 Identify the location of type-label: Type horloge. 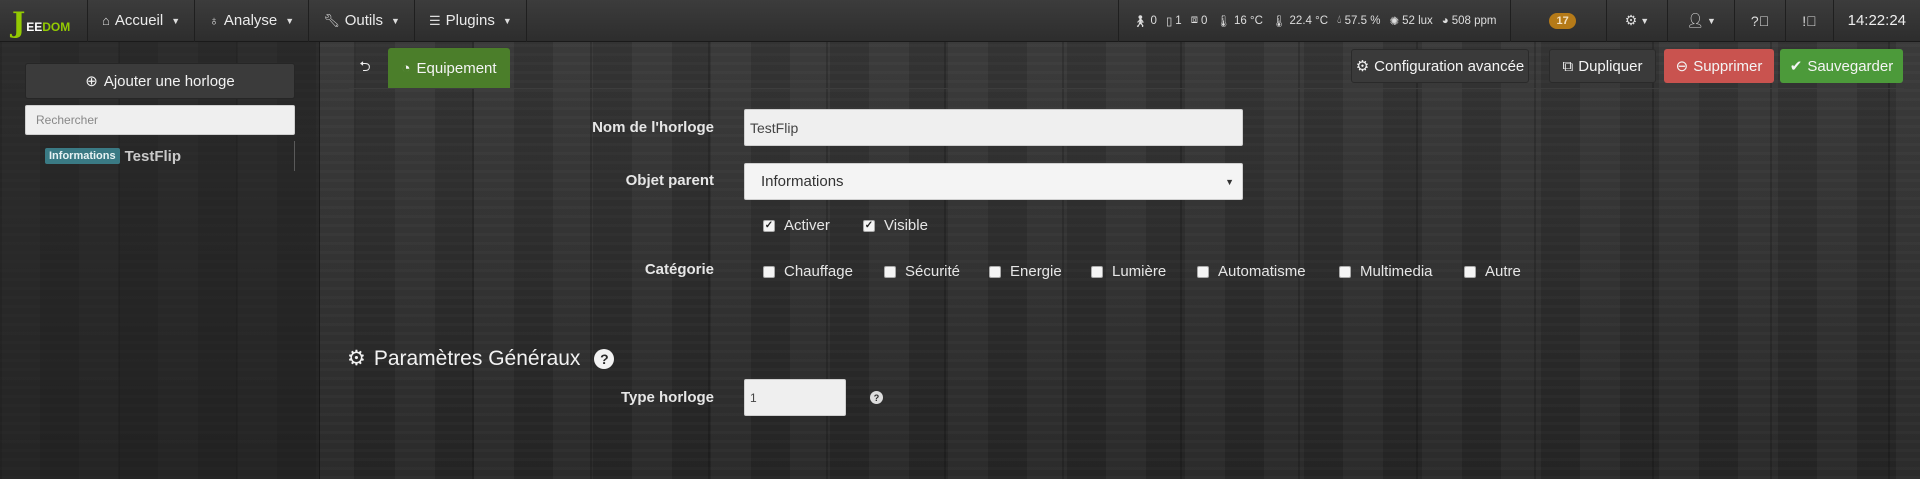
(667, 397).